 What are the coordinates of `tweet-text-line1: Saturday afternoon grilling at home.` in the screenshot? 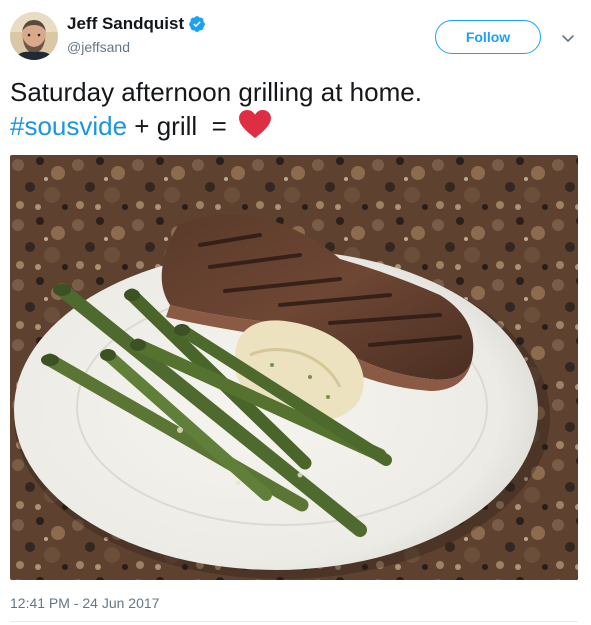 It's located at (216, 92).